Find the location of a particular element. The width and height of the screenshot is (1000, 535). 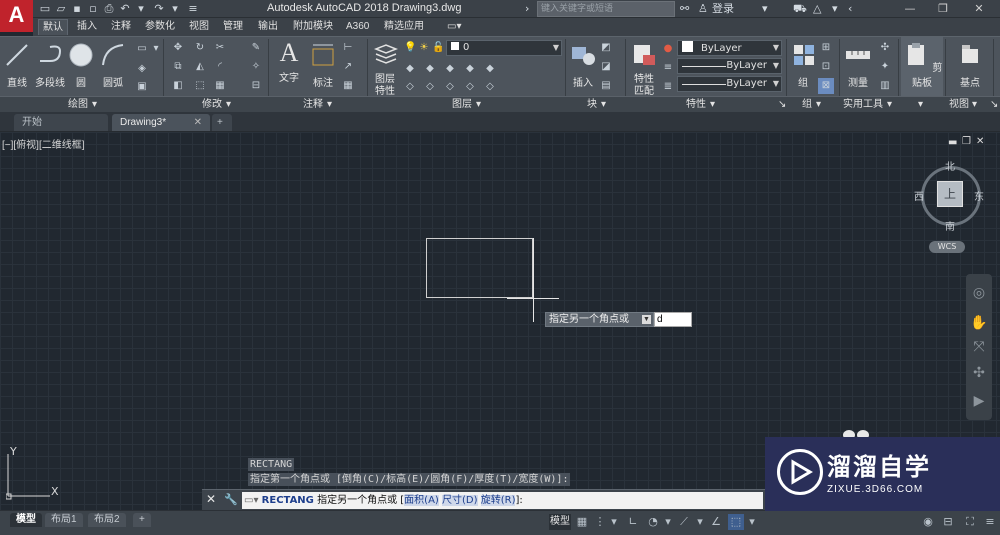

option-area: 面积(A) is located at coordinates (421, 500).